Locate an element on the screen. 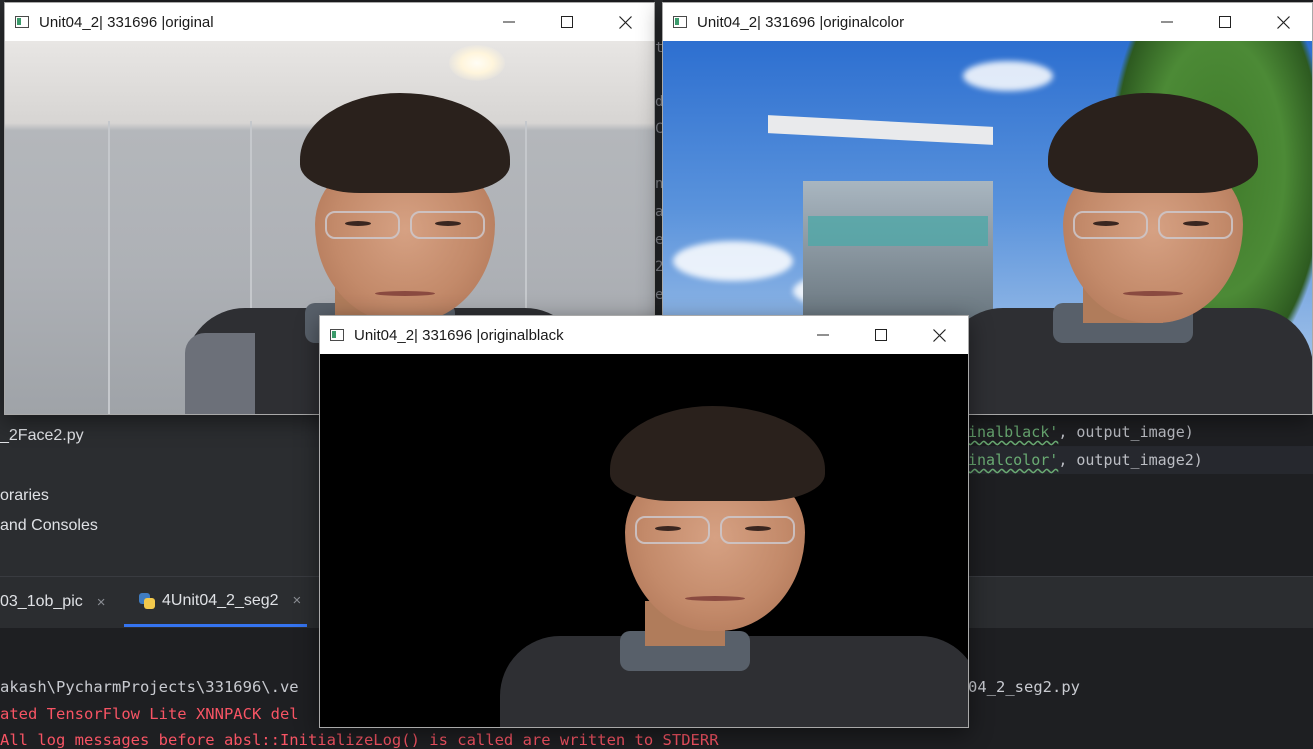 Image resolution: width=1313 pixels, height=749 pixels. person-figure is located at coordinates (1127, 253).